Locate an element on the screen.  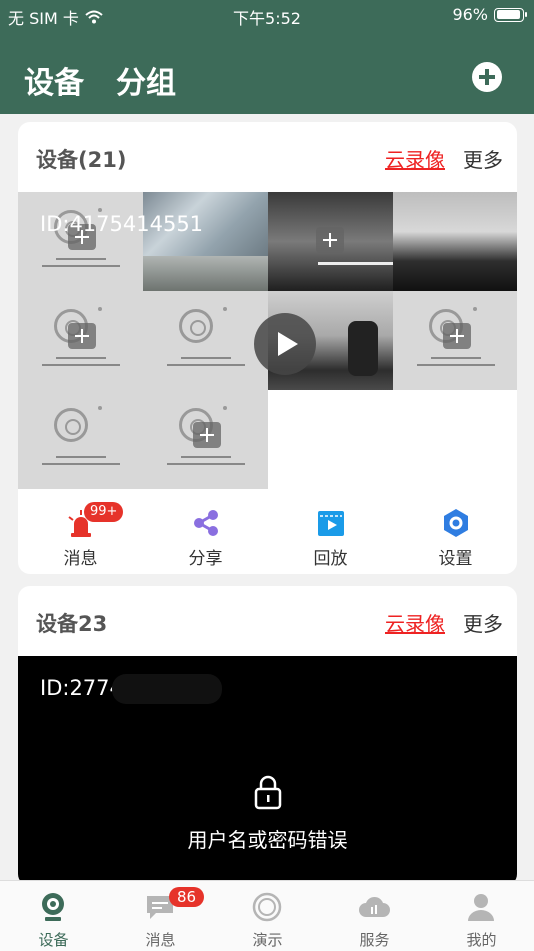
tab-demo-bottom: 演示 is located at coordinates (267, 916).